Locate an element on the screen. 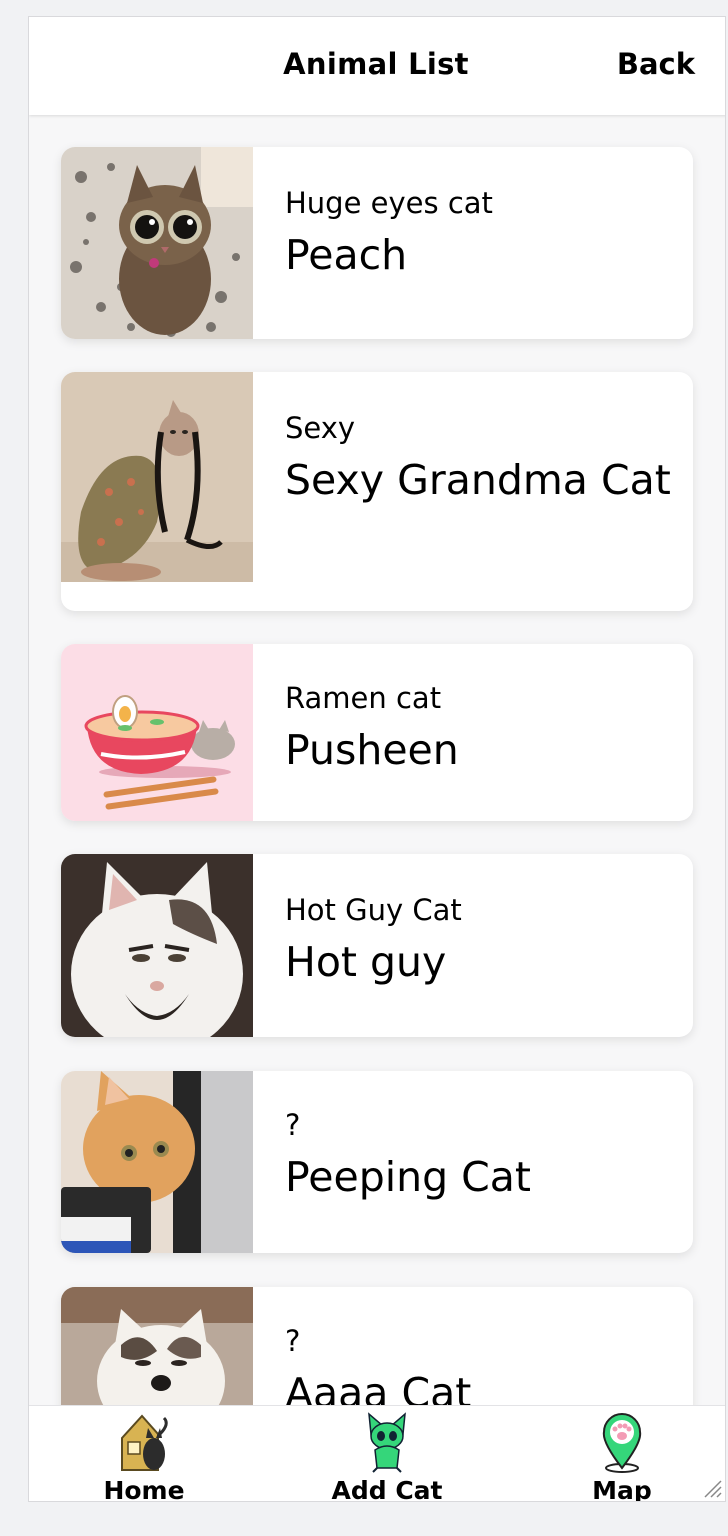  tab-map: Map is located at coordinates (622, 1455).